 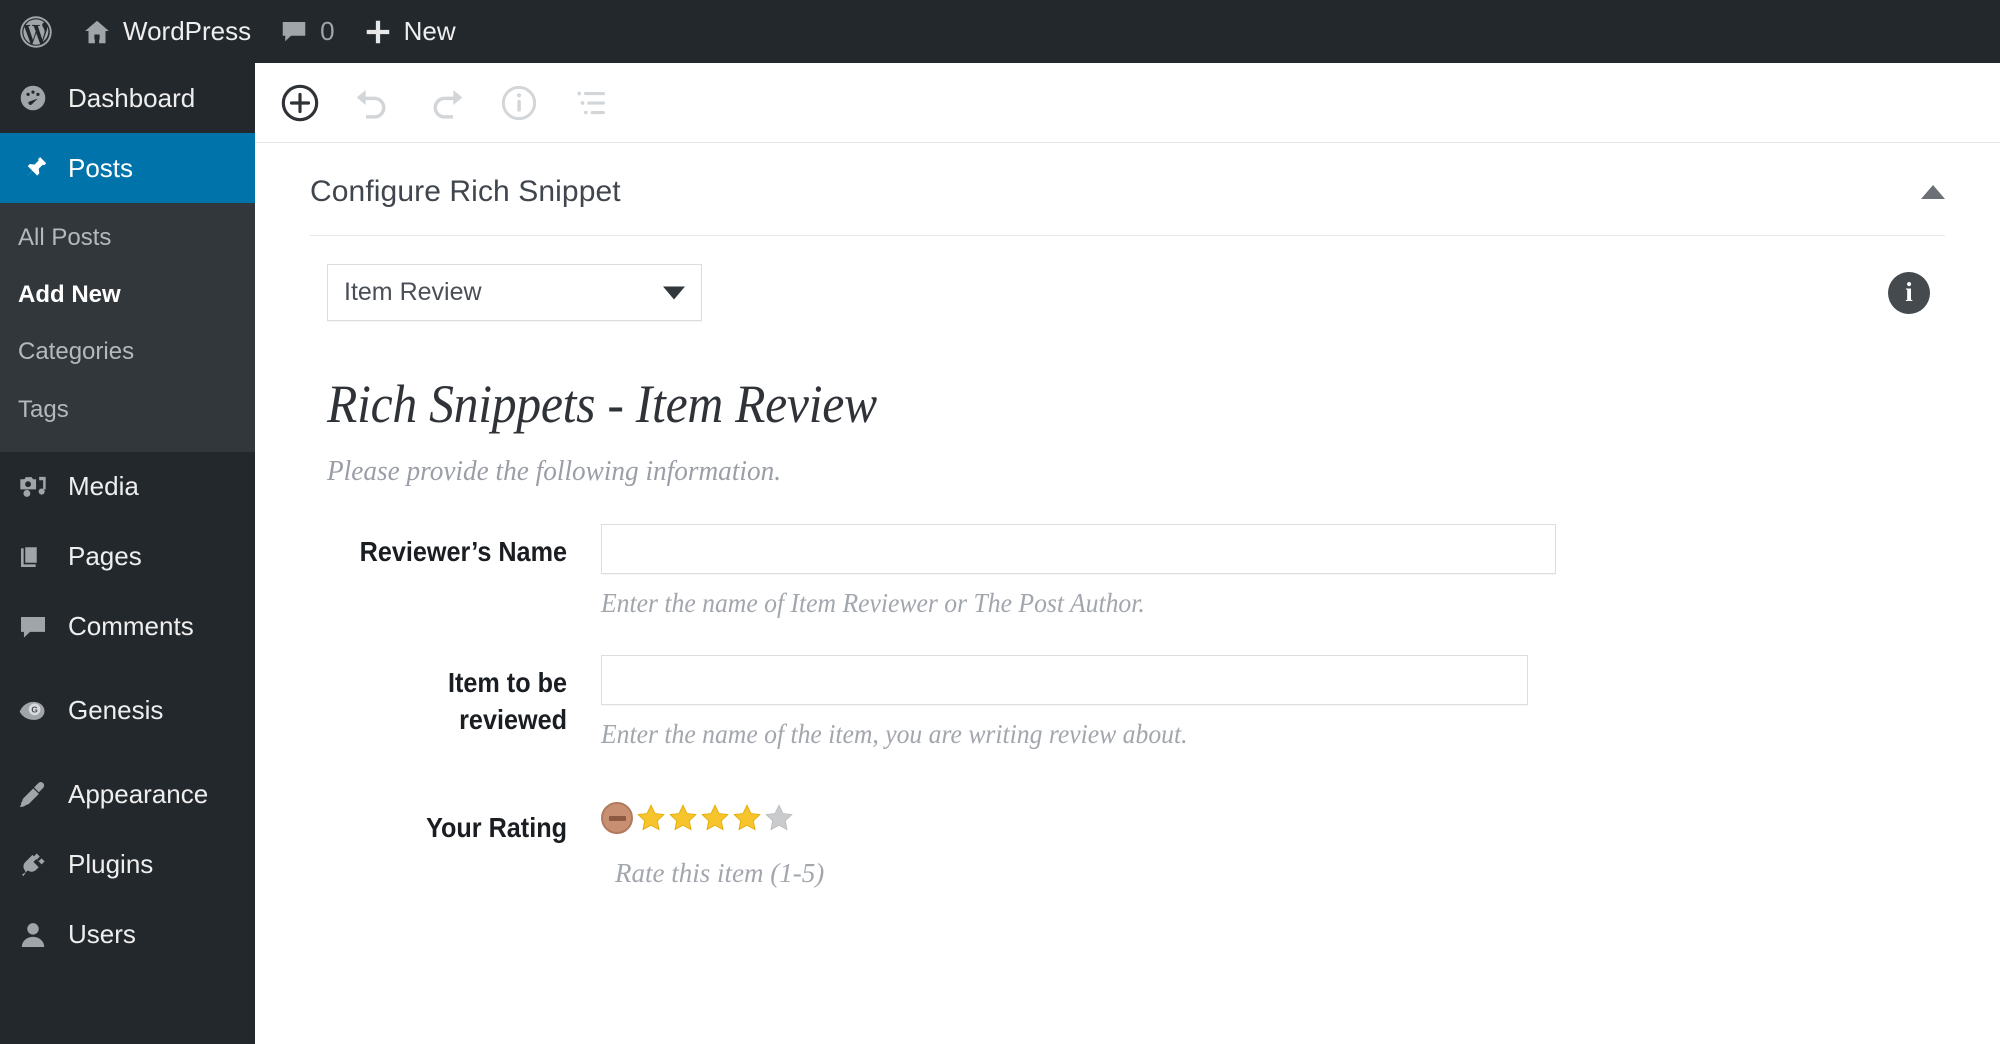 I want to click on field-row-your-rating: Your Rating Rate this item (1-5), so click(x=1128, y=844).